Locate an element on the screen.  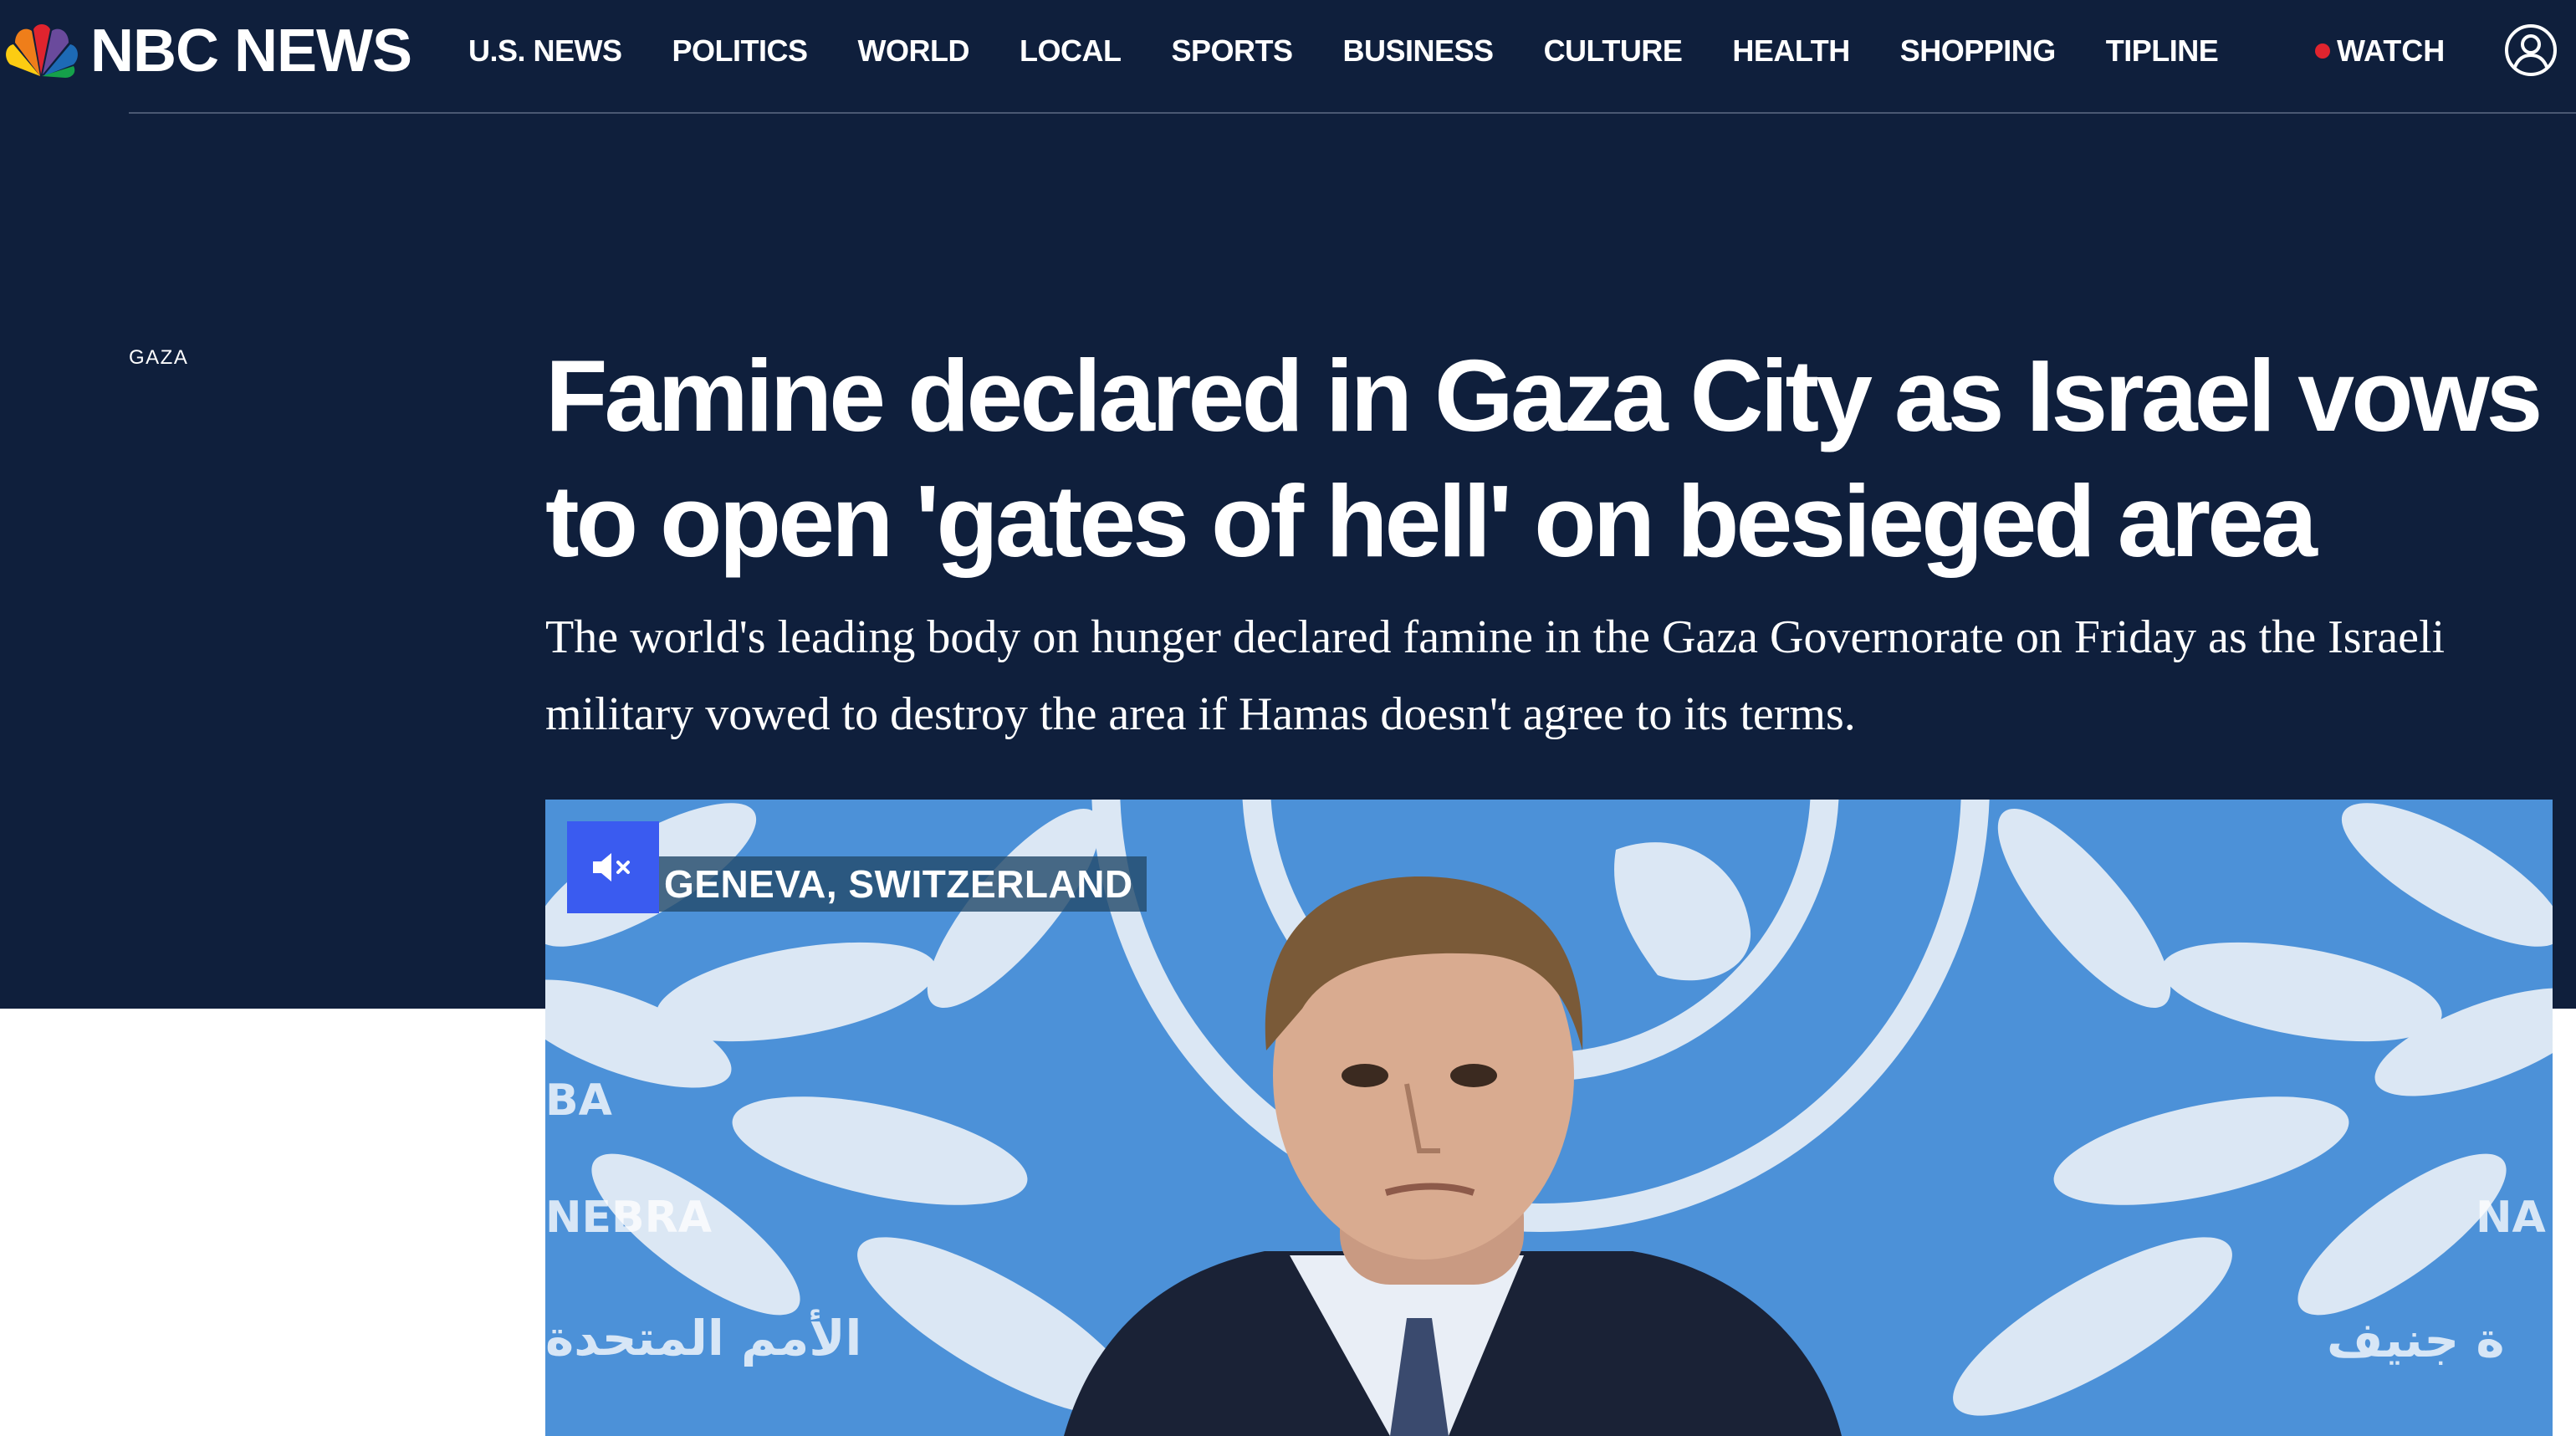
nav-item-tipline: TIPLINE is located at coordinates (2162, 51).